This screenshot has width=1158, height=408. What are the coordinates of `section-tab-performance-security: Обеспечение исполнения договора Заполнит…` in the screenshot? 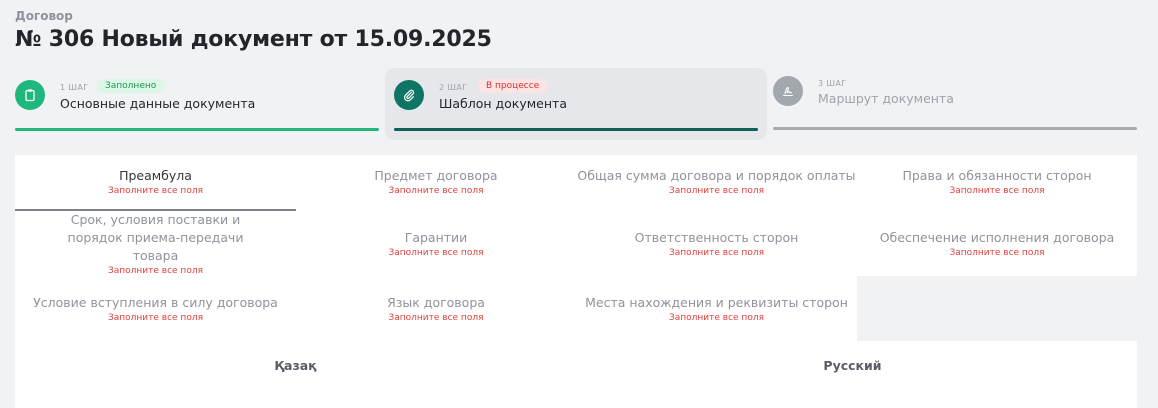 It's located at (997, 243).